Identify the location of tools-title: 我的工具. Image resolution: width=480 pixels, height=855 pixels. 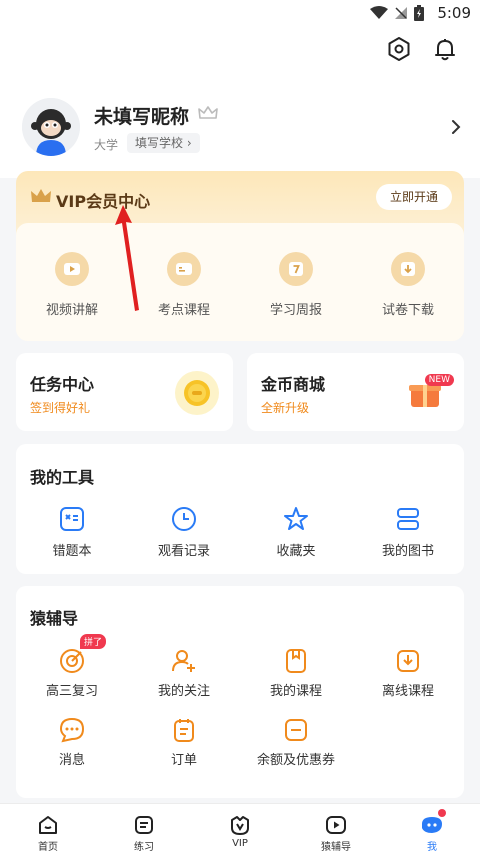
(62, 477).